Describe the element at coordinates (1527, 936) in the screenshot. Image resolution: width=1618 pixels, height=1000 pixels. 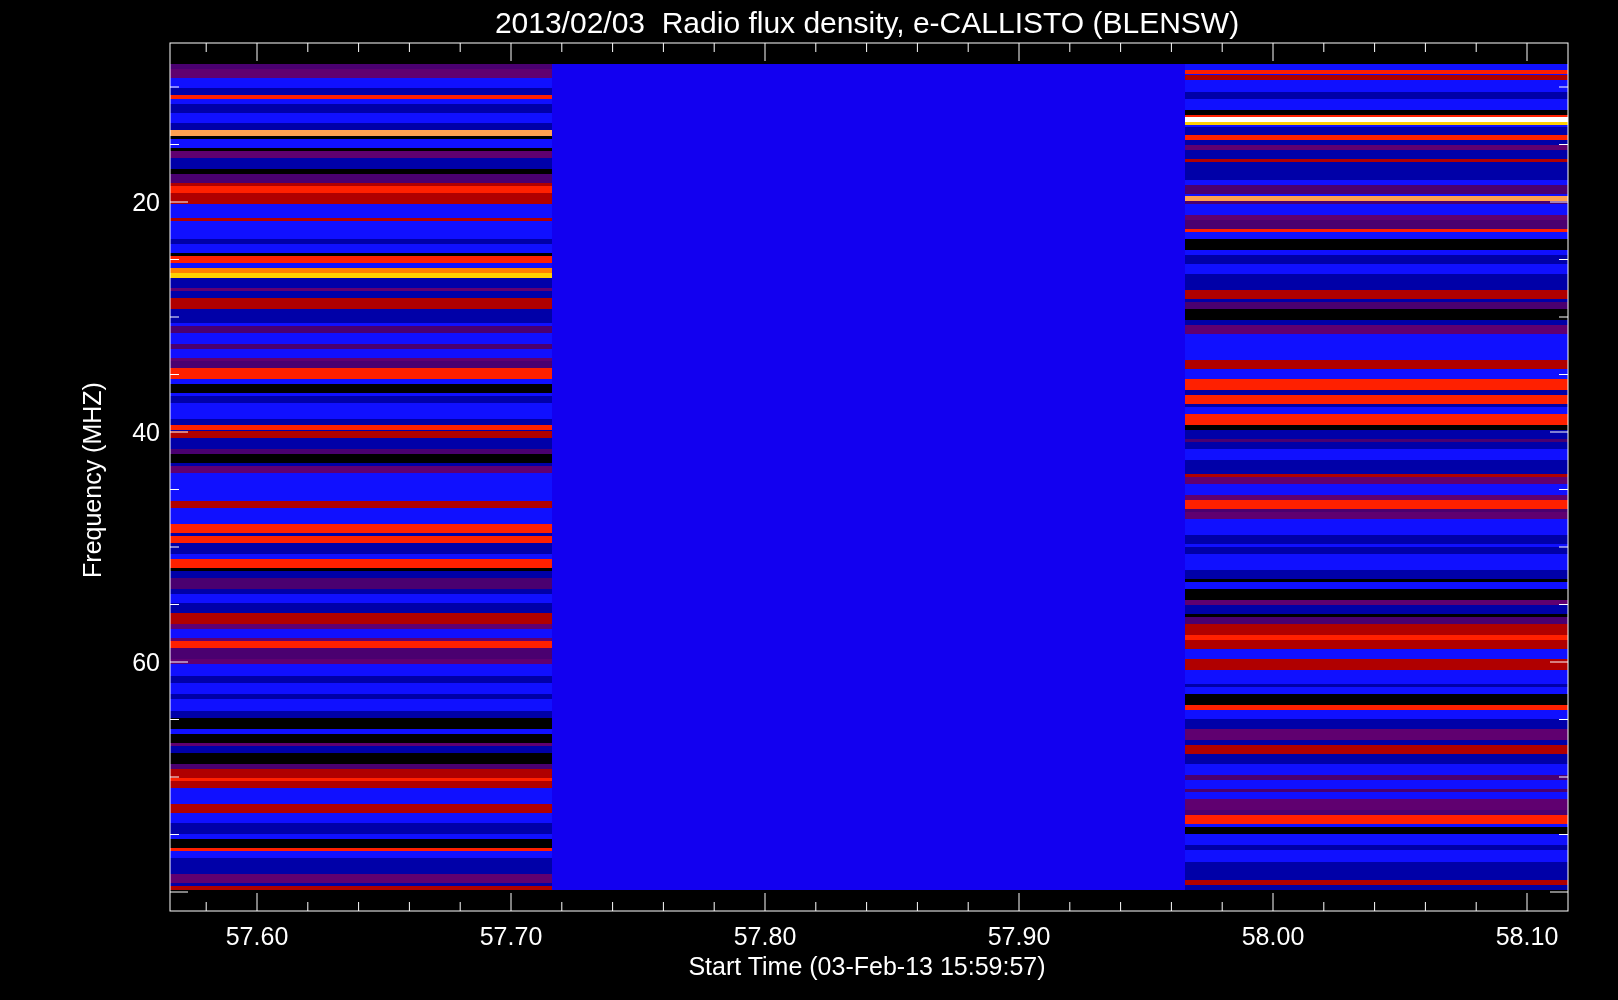
I see `tick-label: 58.10` at that location.